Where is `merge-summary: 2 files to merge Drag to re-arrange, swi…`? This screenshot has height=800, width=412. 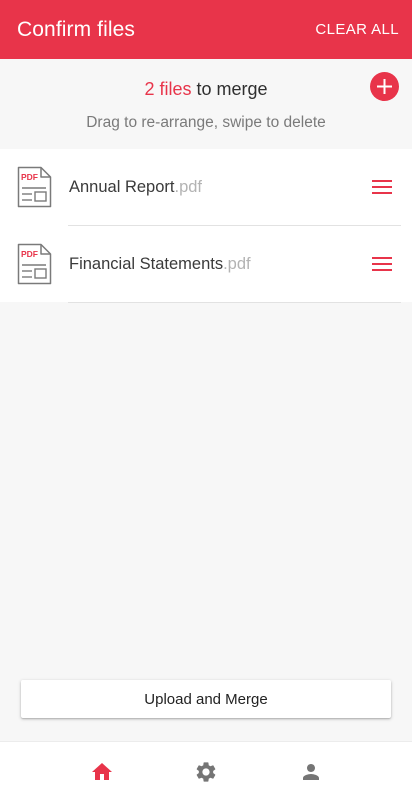
merge-summary: 2 files to merge Drag to re-arrange, swi… is located at coordinates (206, 104).